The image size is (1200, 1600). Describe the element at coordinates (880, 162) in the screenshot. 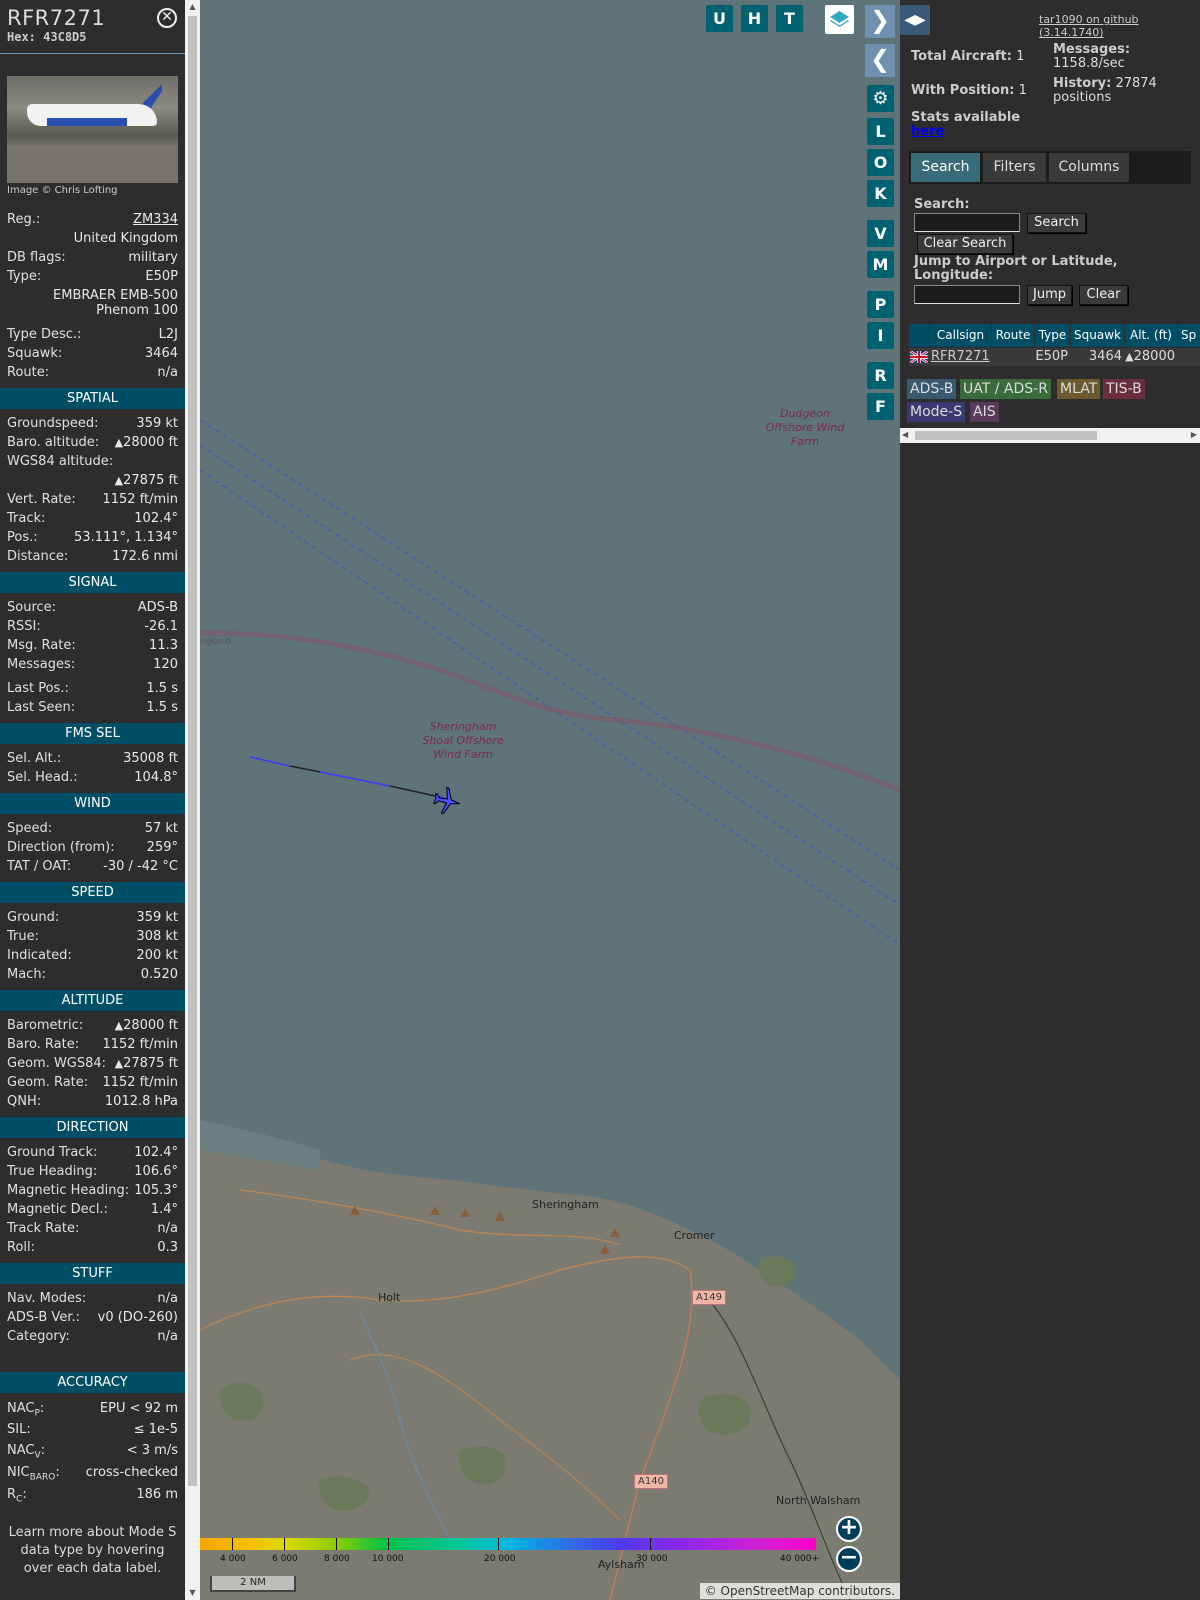

I see `map-button-o: O` at that location.